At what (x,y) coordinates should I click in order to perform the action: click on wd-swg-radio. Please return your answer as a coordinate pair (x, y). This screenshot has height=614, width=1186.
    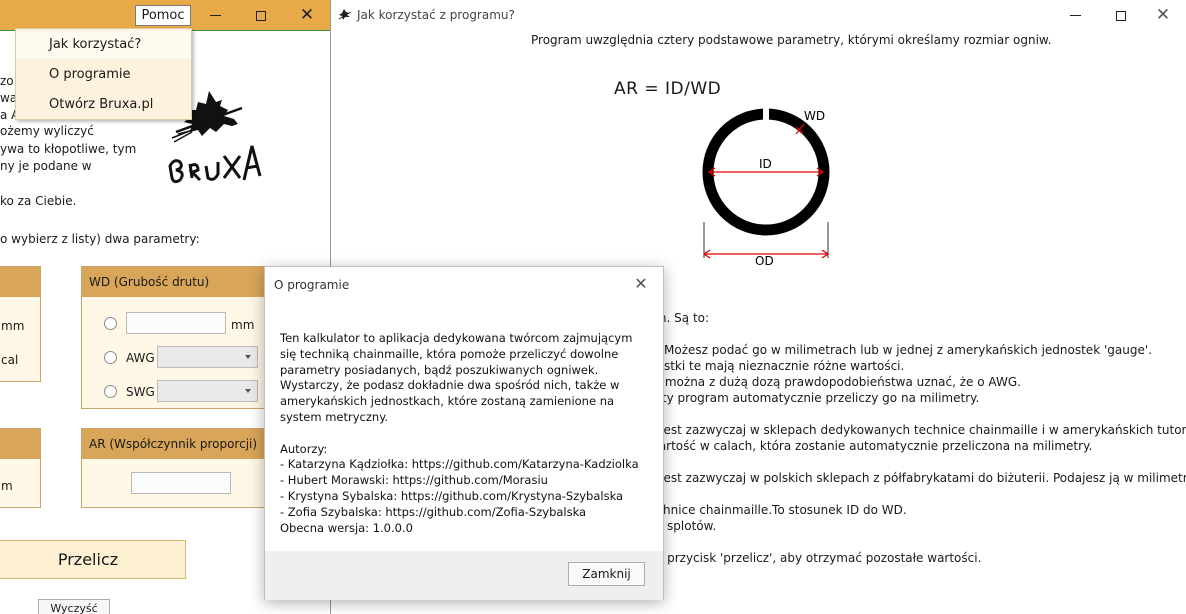
    Looking at the image, I should click on (110, 391).